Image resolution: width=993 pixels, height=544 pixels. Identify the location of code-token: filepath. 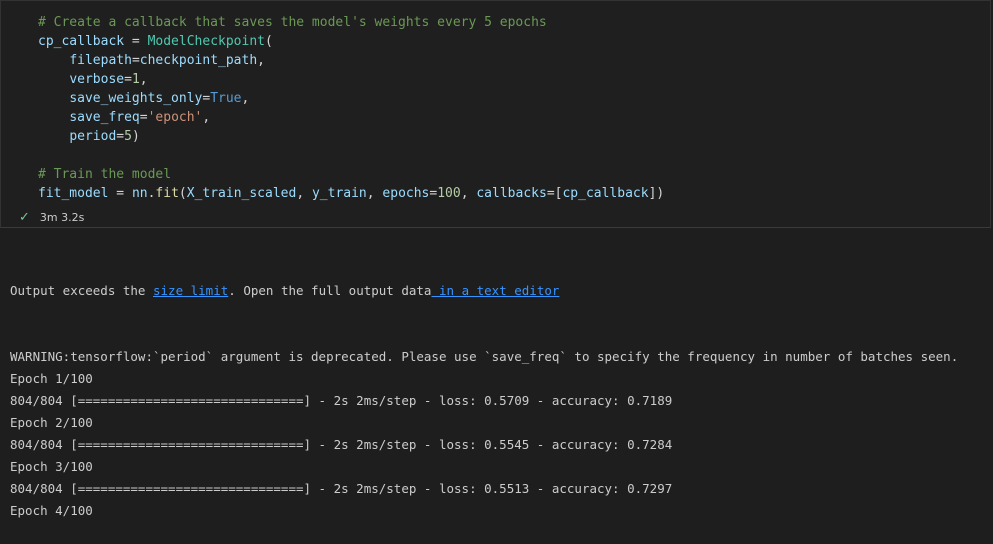
(100, 60).